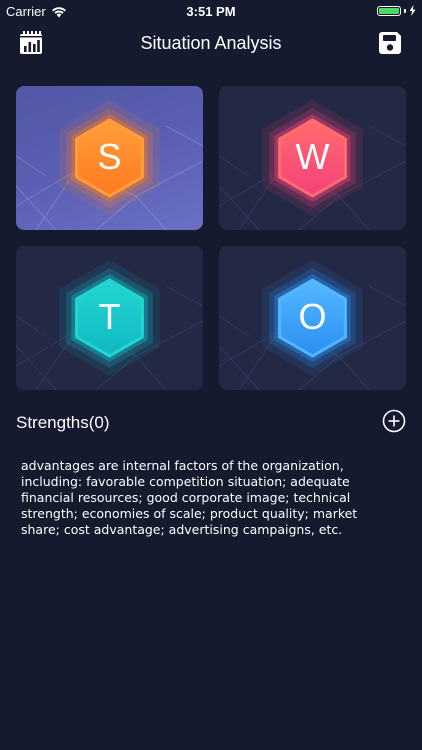 Image resolution: width=422 pixels, height=750 pixels. I want to click on swot-tile-weaknesses: W, so click(312, 158).